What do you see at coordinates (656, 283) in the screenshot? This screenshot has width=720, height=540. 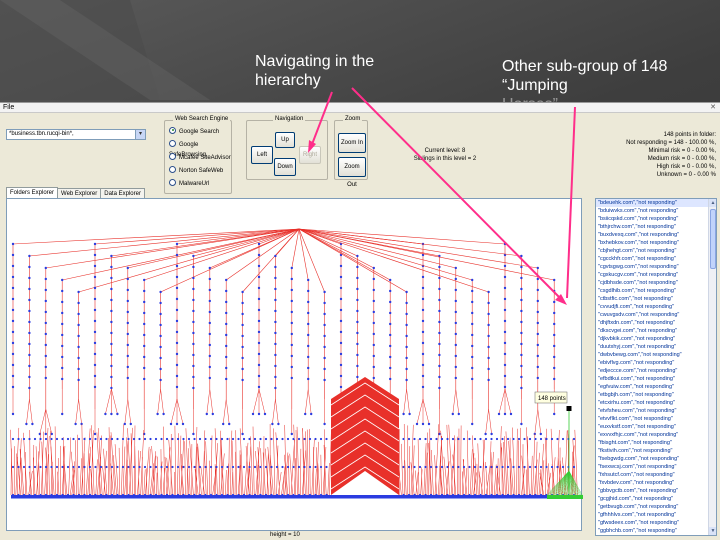 I see `list-item: "cjdbhsde.com","not responding"` at bounding box center [656, 283].